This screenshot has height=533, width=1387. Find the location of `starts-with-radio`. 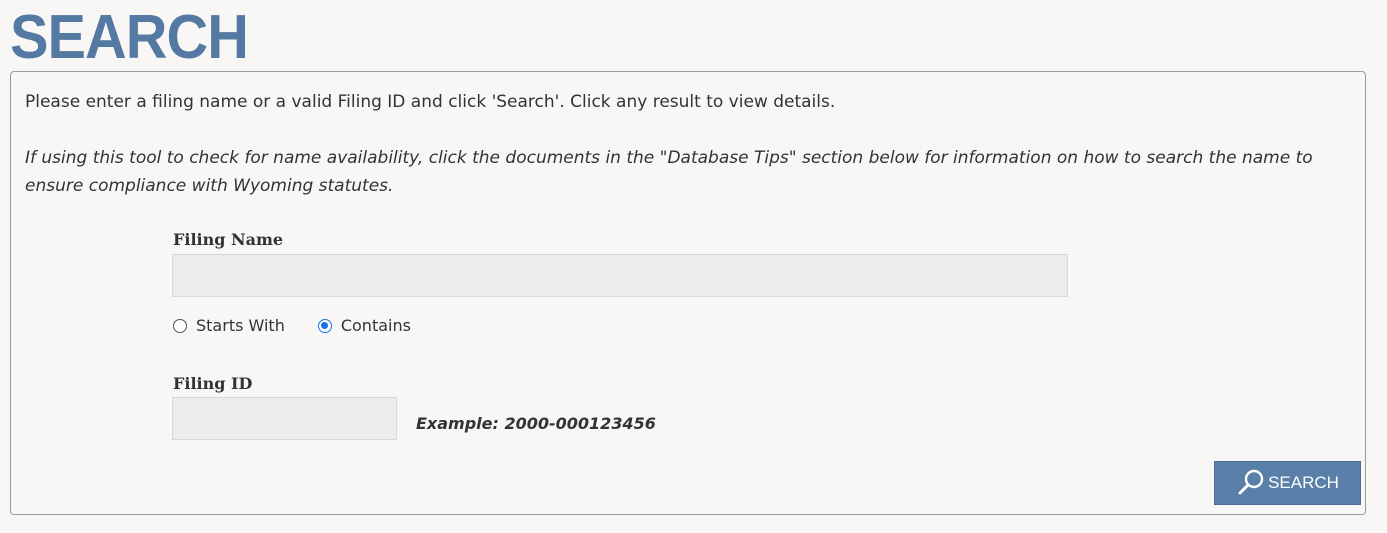

starts-with-radio is located at coordinates (180, 325).